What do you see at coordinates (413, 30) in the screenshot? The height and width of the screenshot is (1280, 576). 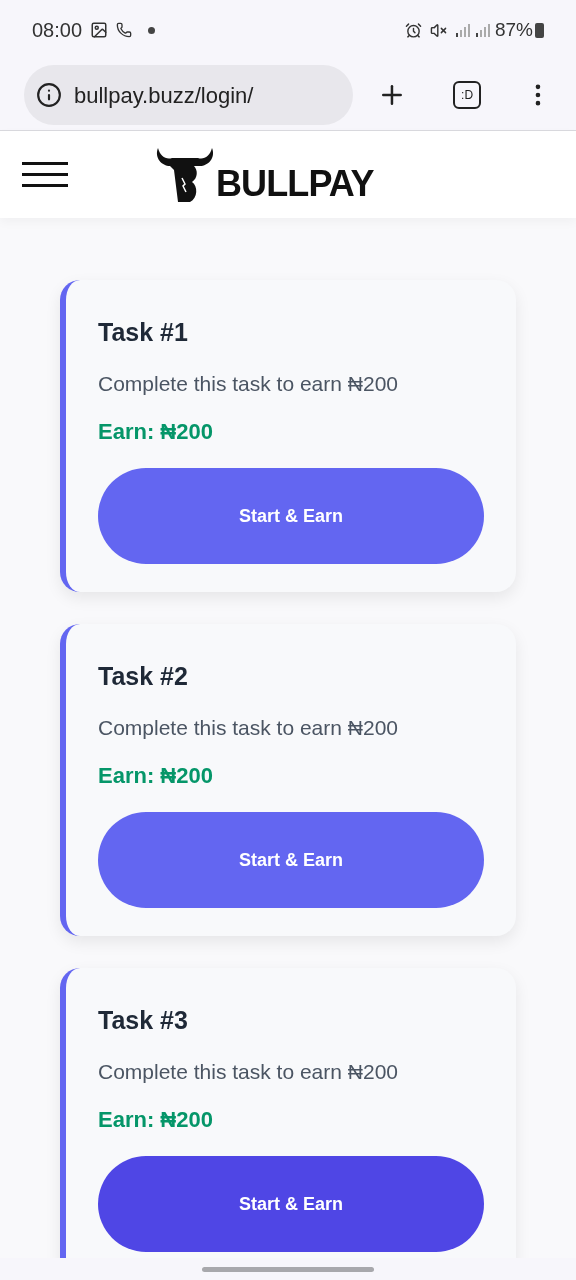 I see `alarm-icon` at bounding box center [413, 30].